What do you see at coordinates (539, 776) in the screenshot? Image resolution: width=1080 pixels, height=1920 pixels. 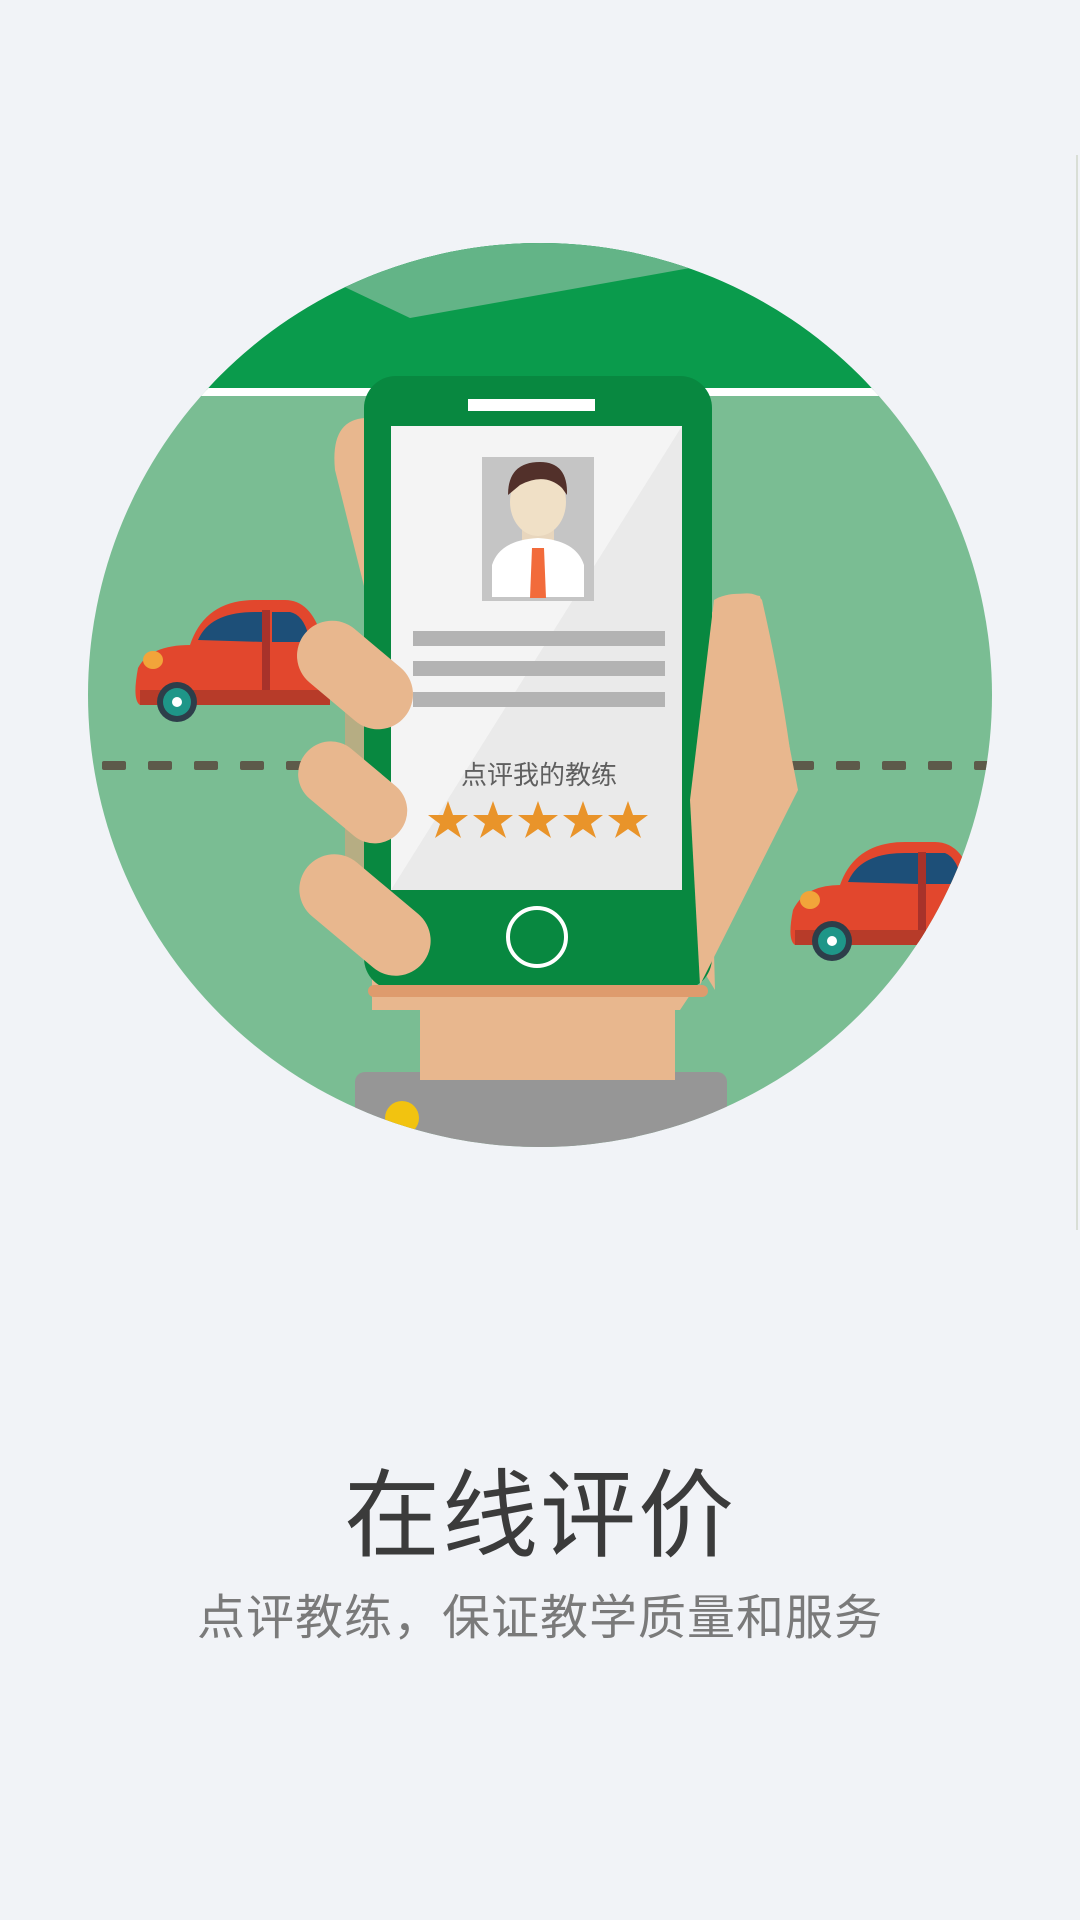 I see `phone-card-caption: 点评我的教练` at bounding box center [539, 776].